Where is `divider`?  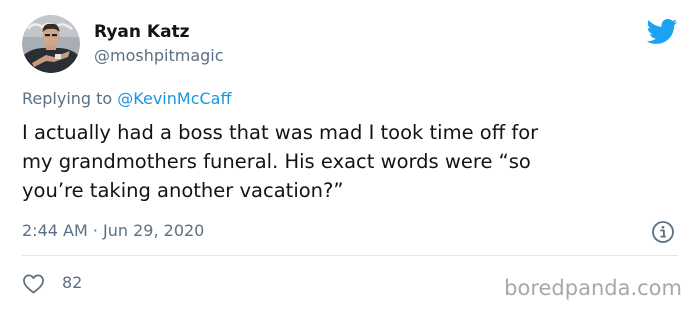
divider is located at coordinates (350, 255).